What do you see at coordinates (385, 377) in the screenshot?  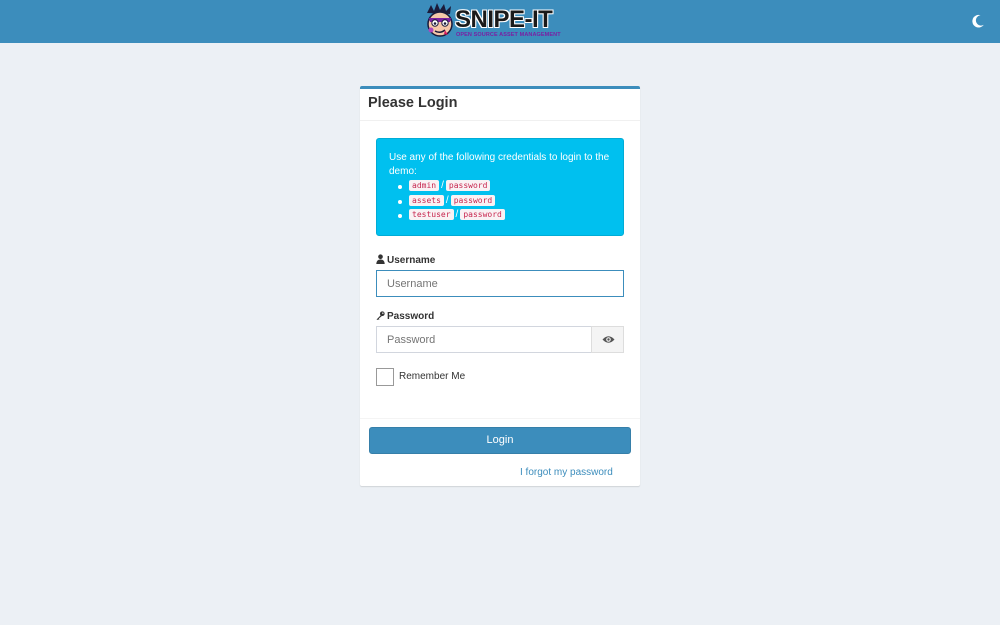 I see `remember-me-checkbox` at bounding box center [385, 377].